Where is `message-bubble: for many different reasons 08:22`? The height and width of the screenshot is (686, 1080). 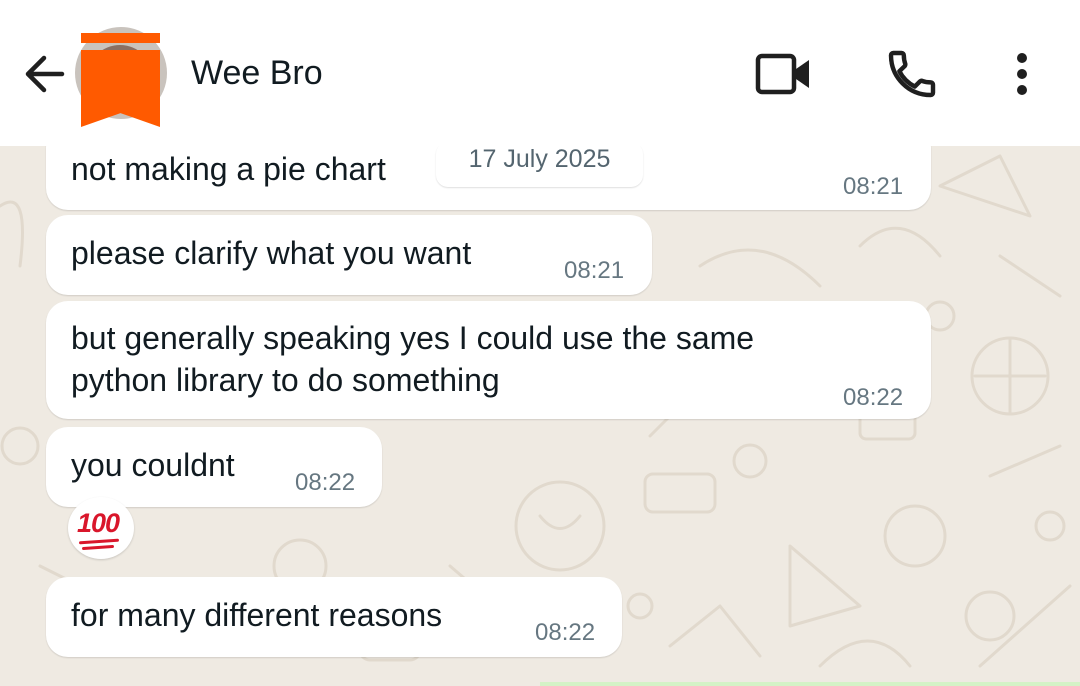
message-bubble: for many different reasons 08:22 is located at coordinates (334, 617).